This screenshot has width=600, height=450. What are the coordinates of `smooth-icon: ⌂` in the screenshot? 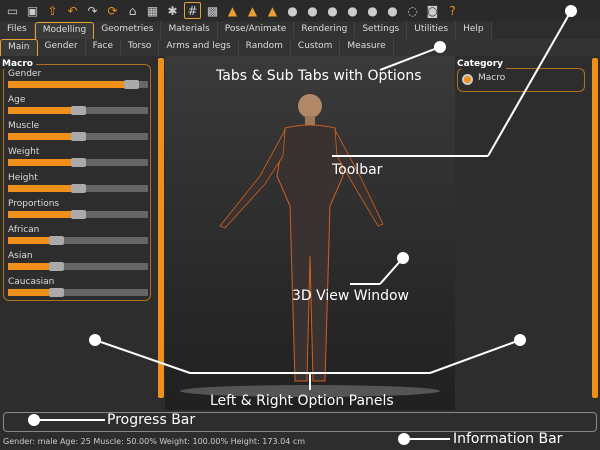 It's located at (132, 10).